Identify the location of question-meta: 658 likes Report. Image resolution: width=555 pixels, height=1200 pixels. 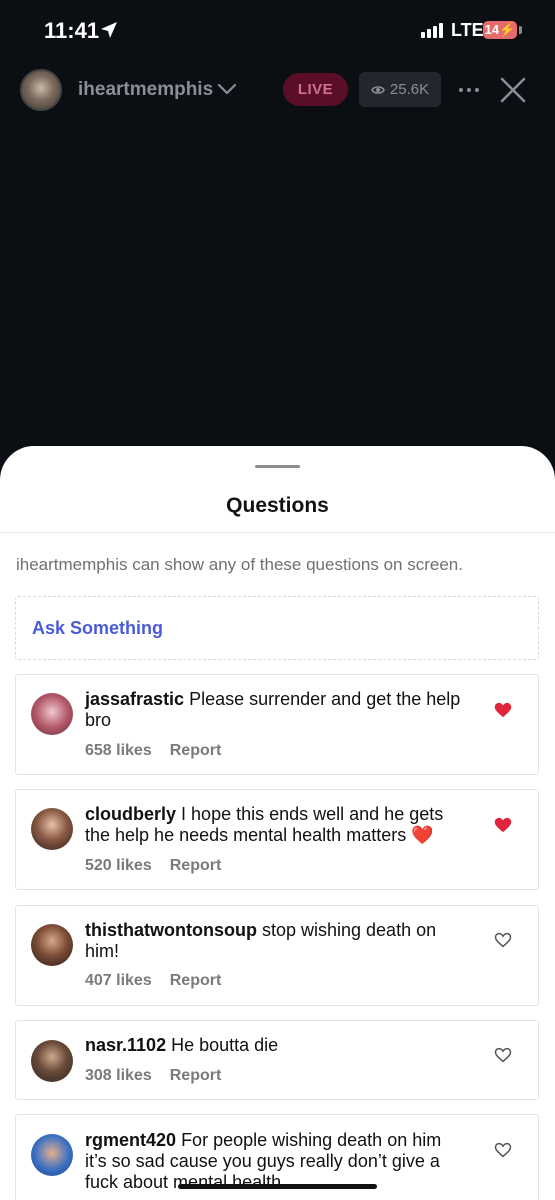
(153, 751).